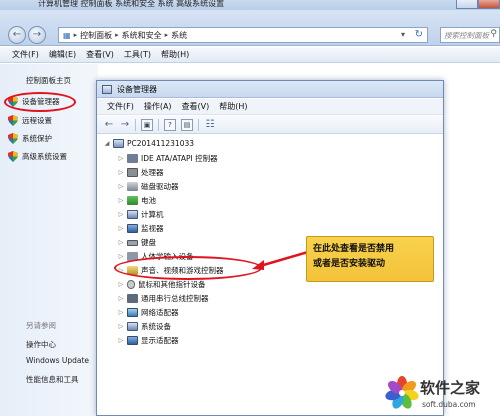 The width and height of the screenshot is (500, 416). I want to click on control-panel-home-link: 控制面板主页, so click(48, 80).